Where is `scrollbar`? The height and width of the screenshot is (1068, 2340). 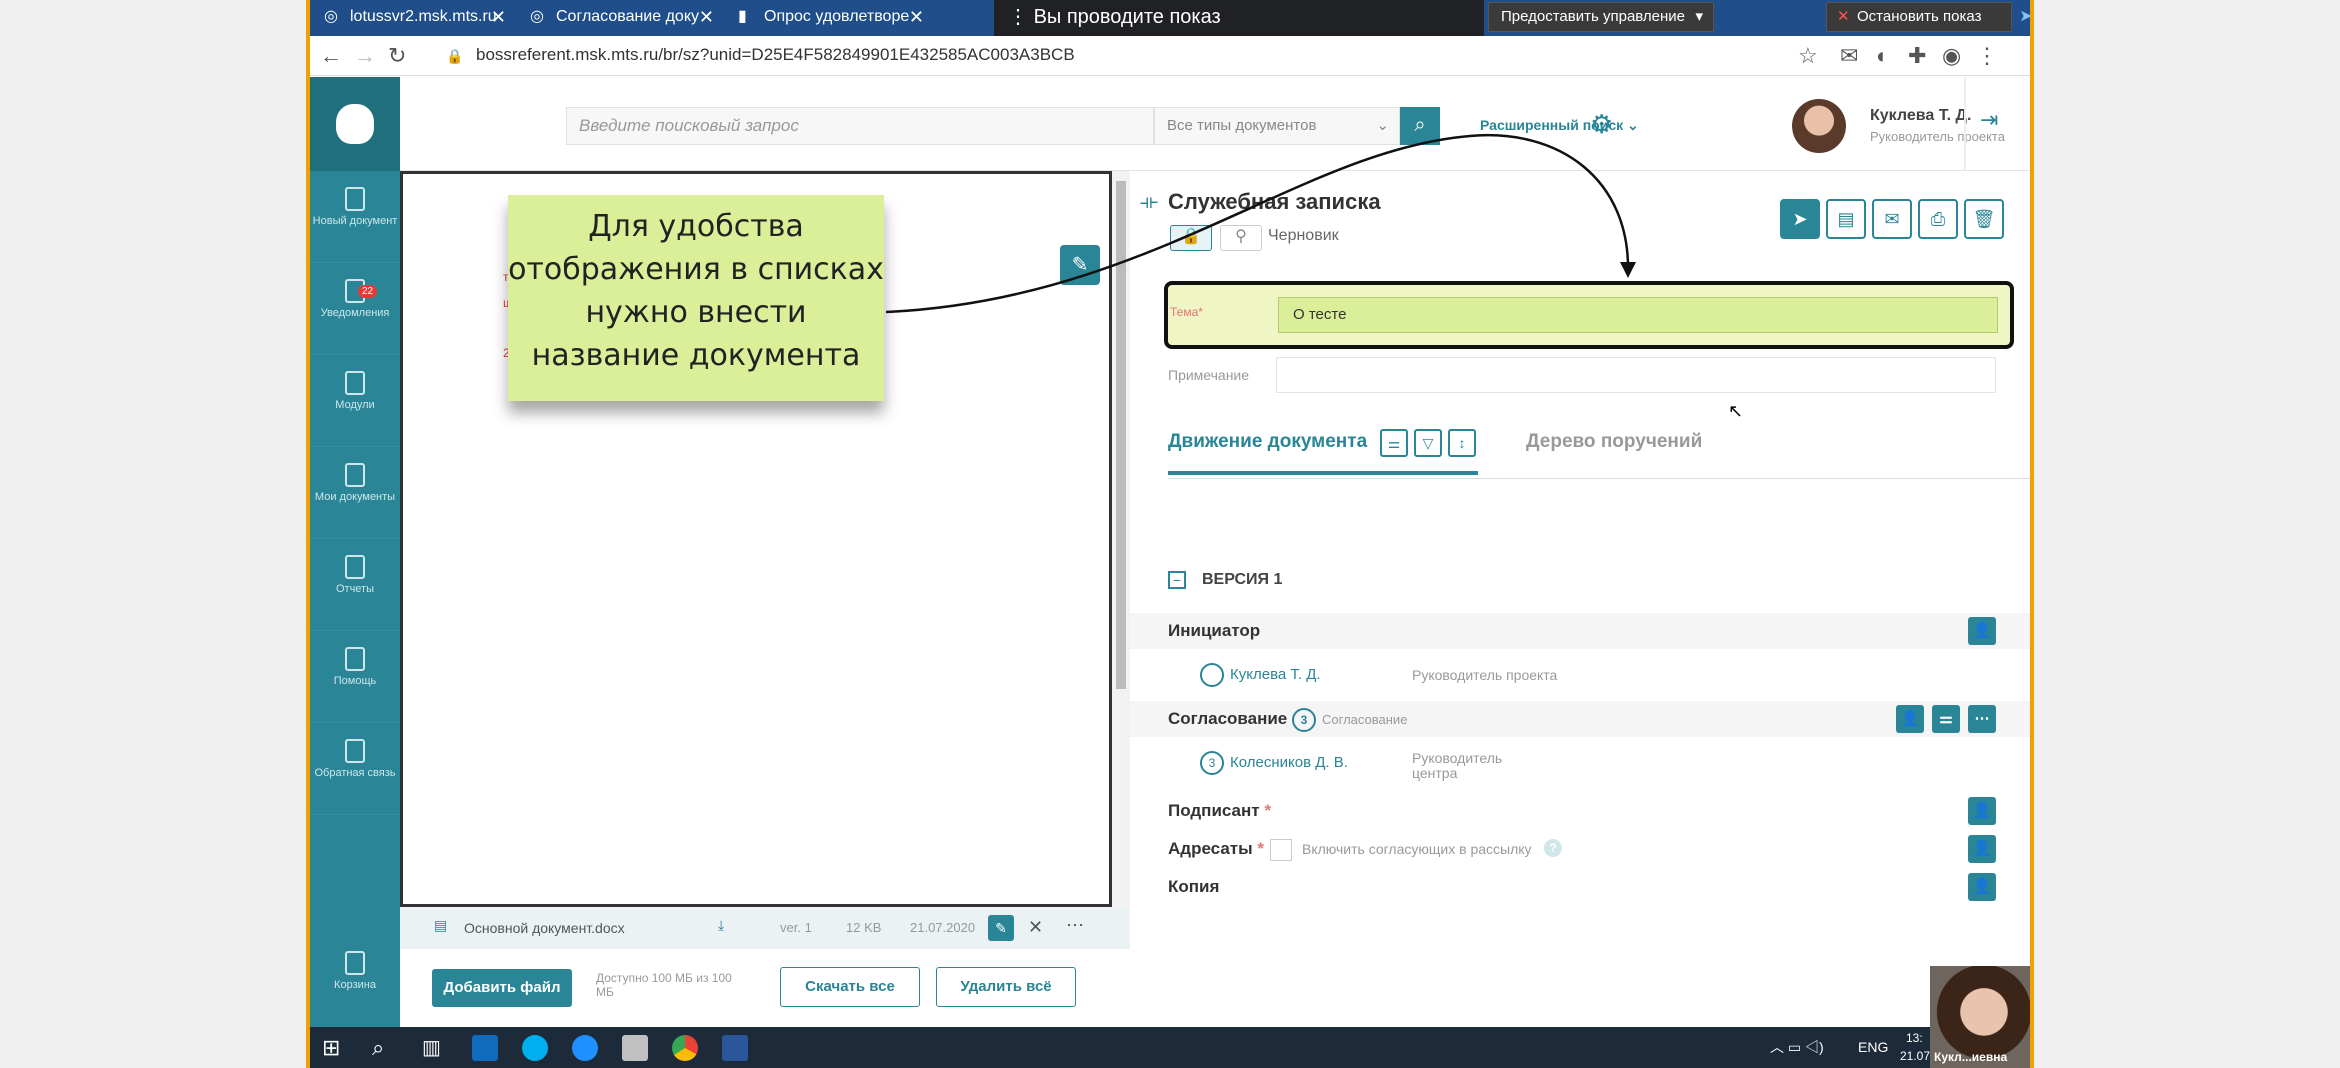 scrollbar is located at coordinates (1121, 539).